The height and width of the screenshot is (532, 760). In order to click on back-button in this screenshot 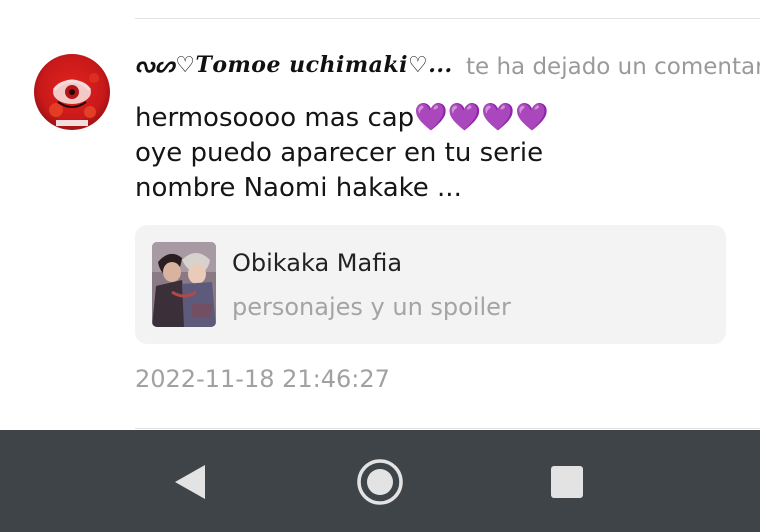, I will do `click(190, 482)`.